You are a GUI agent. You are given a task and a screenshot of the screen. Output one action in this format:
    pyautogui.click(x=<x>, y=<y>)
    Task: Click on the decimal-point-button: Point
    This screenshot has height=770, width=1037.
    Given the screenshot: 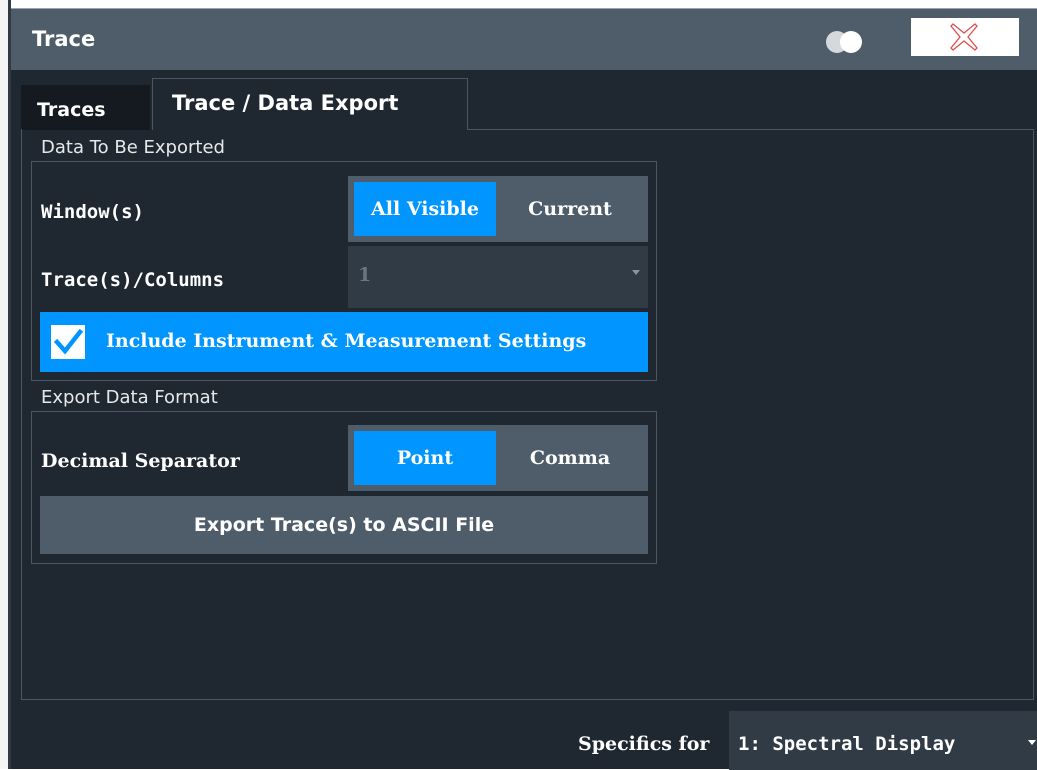 What is the action you would take?
    pyautogui.click(x=425, y=458)
    